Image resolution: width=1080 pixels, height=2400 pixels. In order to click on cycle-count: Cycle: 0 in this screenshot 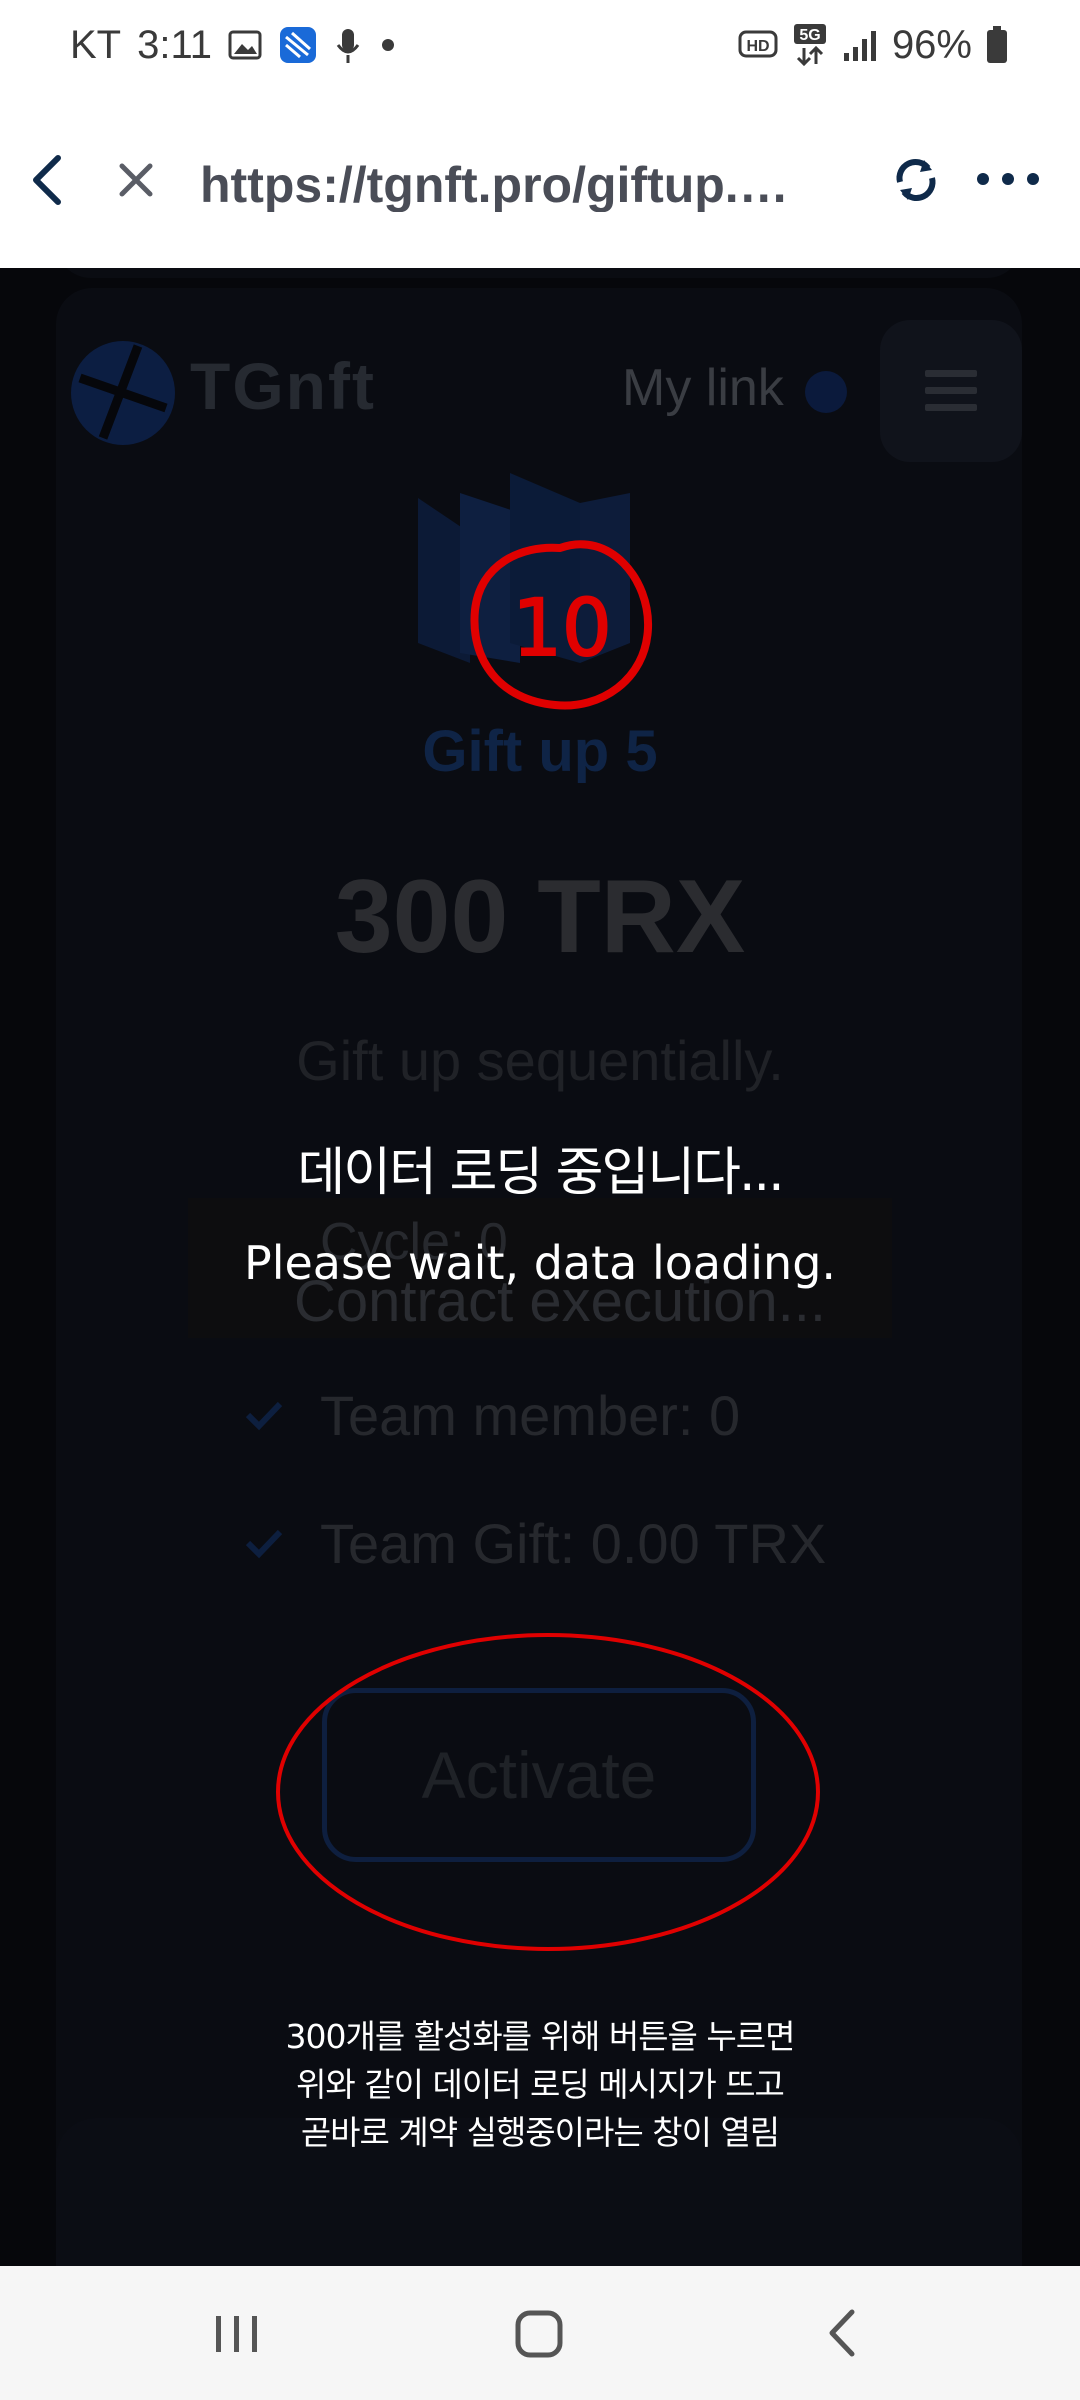, I will do `click(414, 1242)`.